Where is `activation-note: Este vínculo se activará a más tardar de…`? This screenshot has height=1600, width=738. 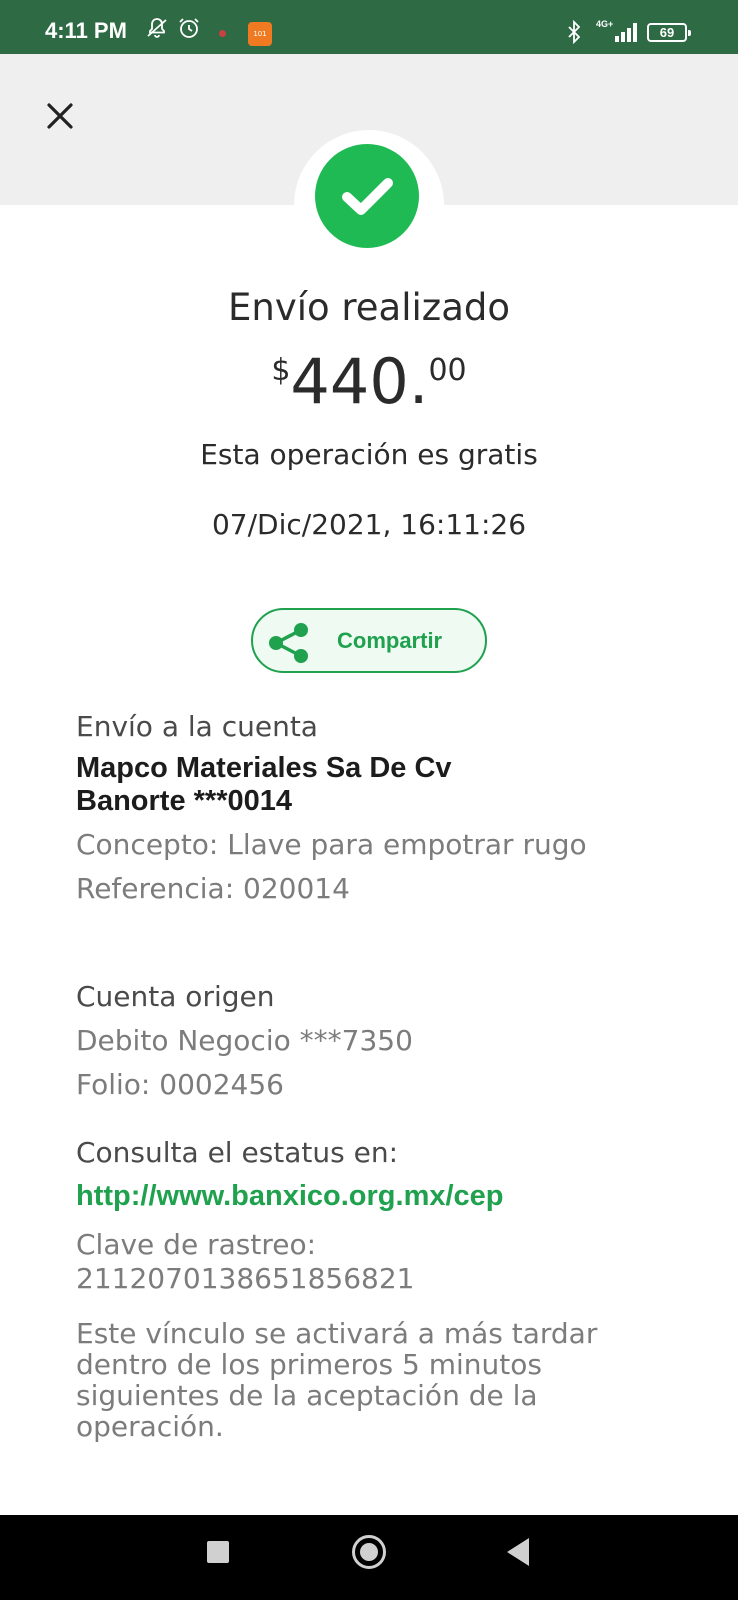
activation-note: Este vínculo se activará a más tardar de… is located at coordinates (337, 1380).